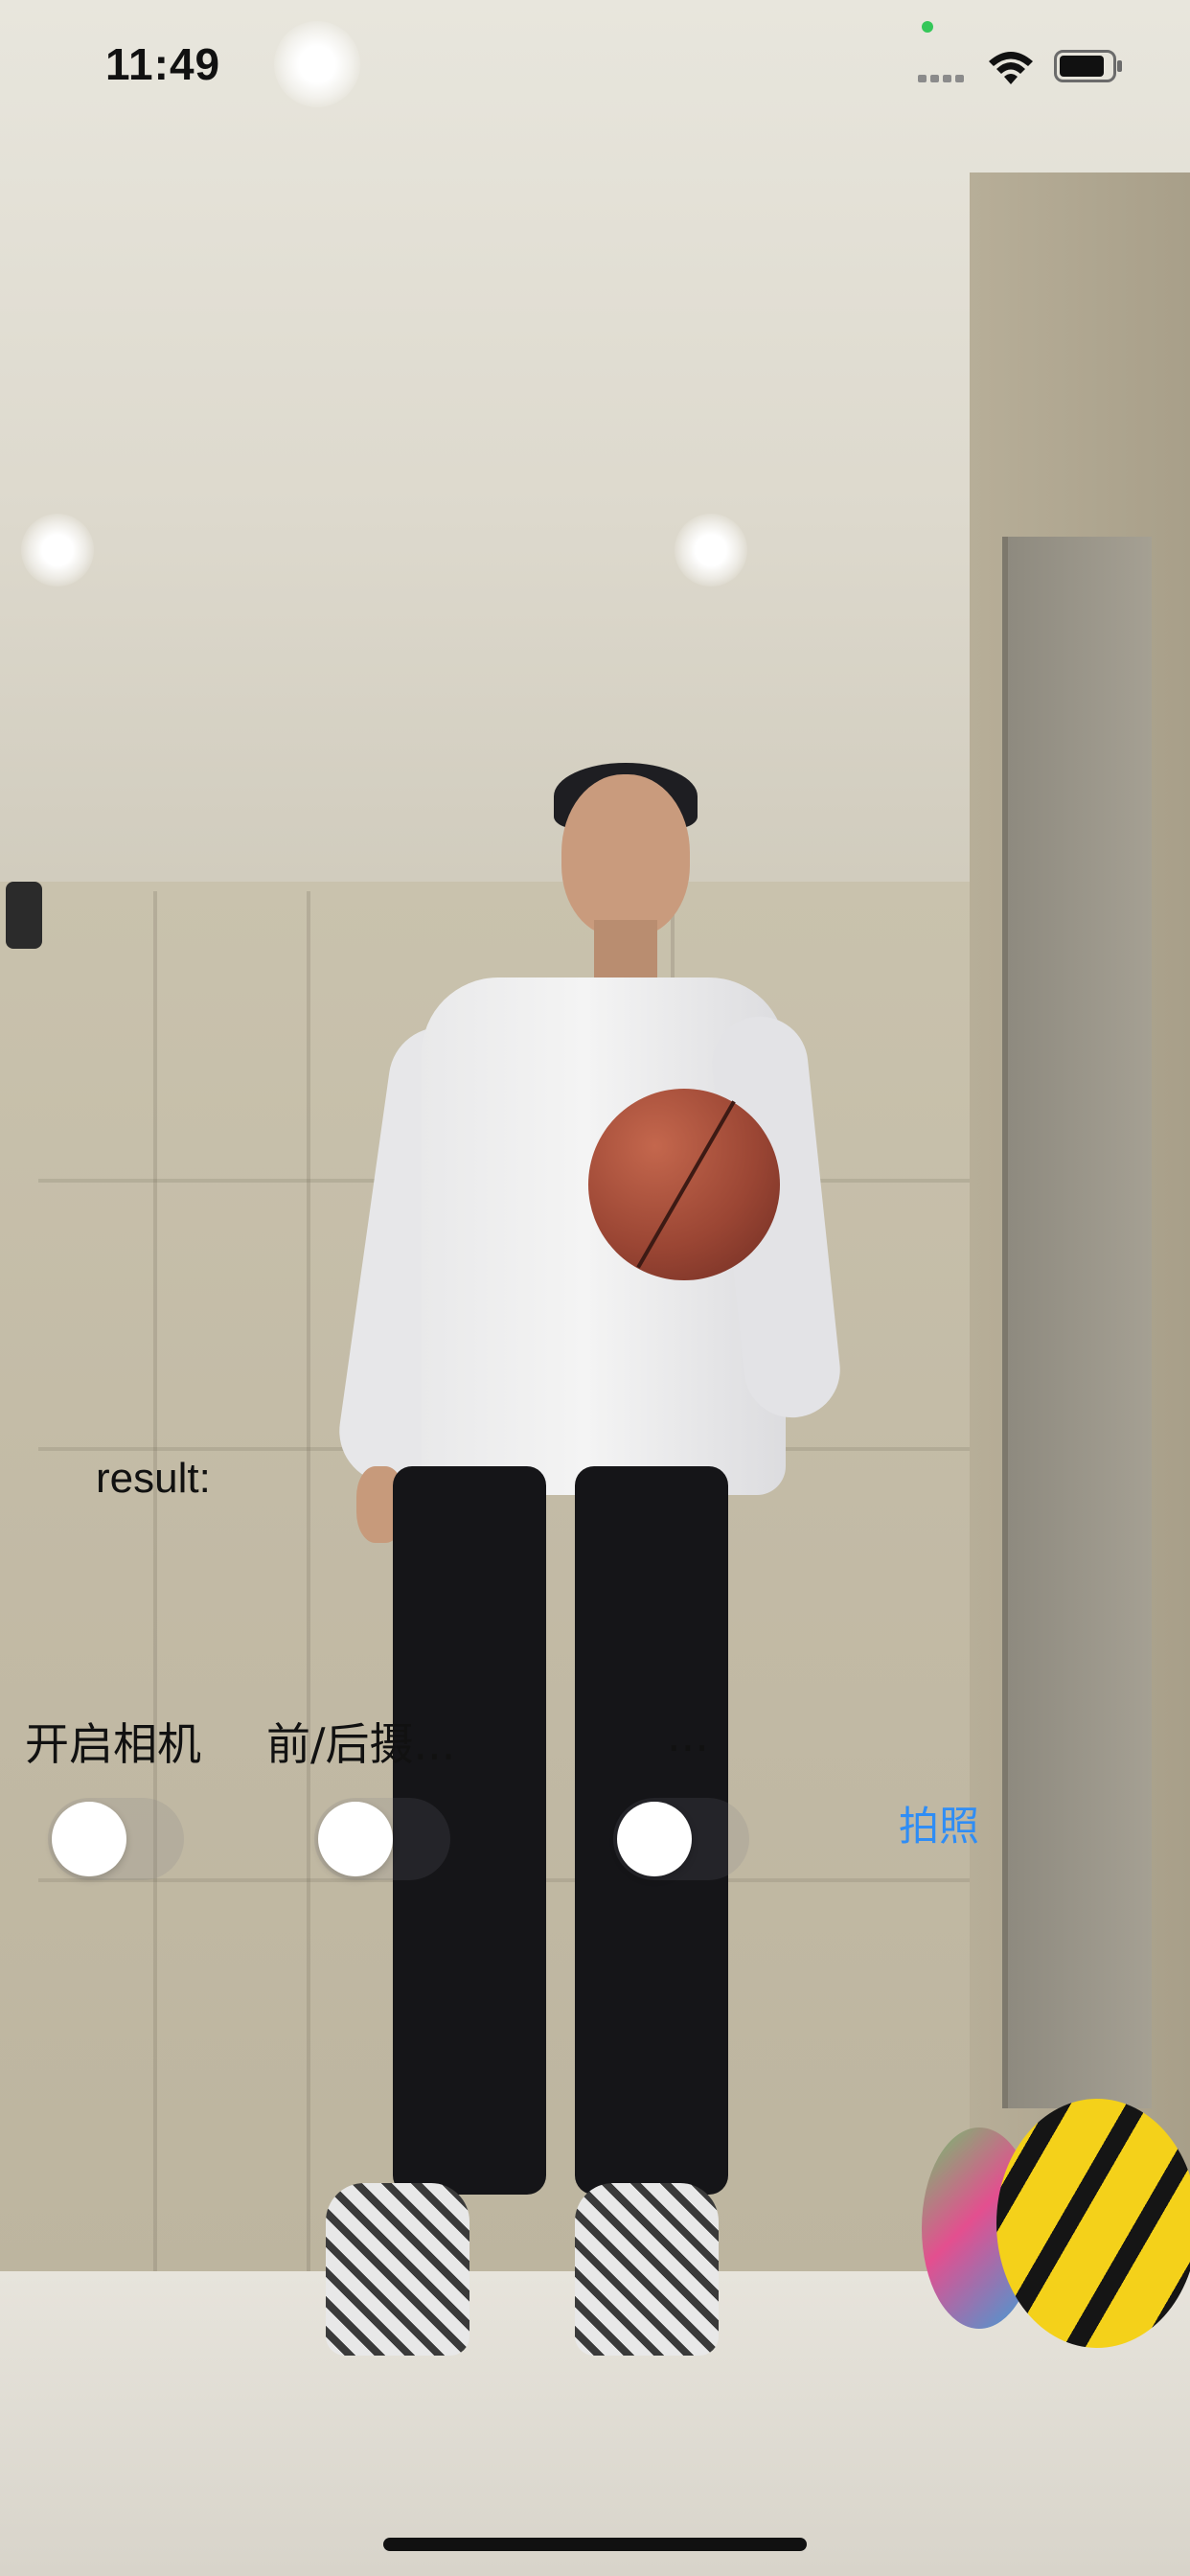  I want to click on status-time: 11:49, so click(163, 64).